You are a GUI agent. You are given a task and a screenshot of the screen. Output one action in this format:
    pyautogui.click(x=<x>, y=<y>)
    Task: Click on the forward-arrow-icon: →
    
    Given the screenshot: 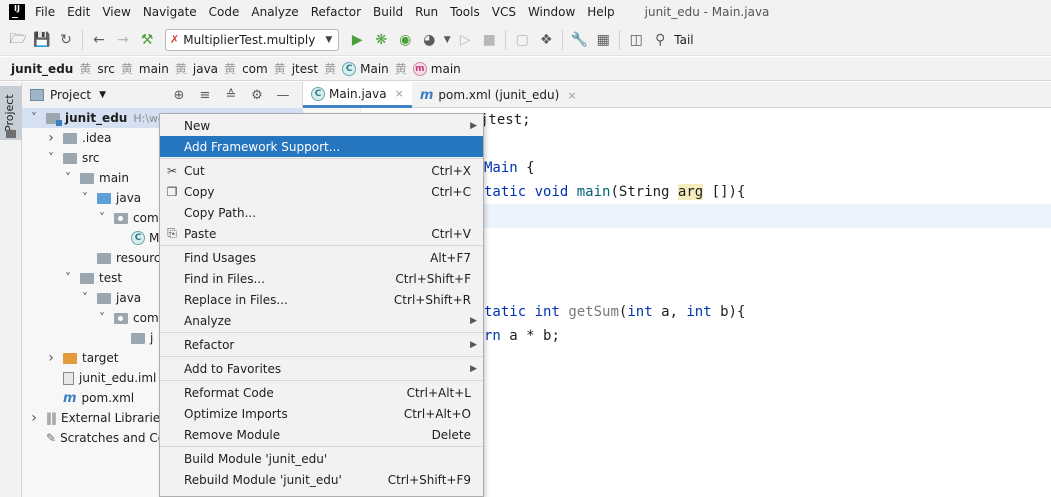 What is the action you would take?
    pyautogui.click(x=123, y=40)
    